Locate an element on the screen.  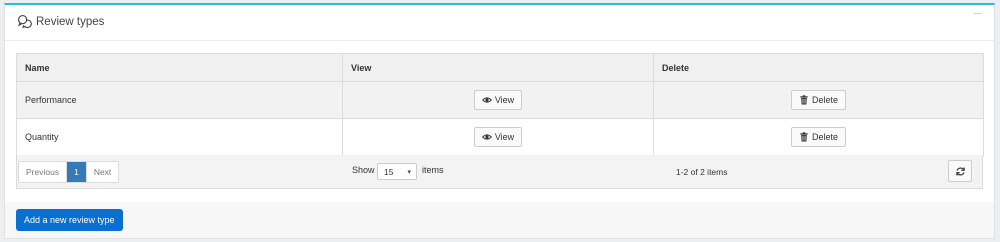
table-header-row: Name View Delete is located at coordinates (500, 67).